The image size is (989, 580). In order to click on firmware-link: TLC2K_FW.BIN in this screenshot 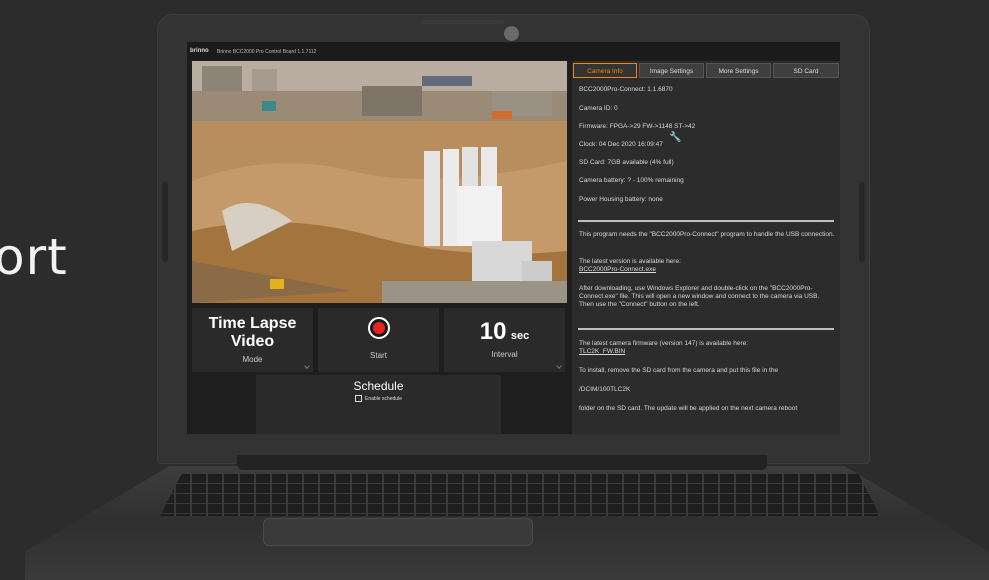, I will do `click(602, 352)`.